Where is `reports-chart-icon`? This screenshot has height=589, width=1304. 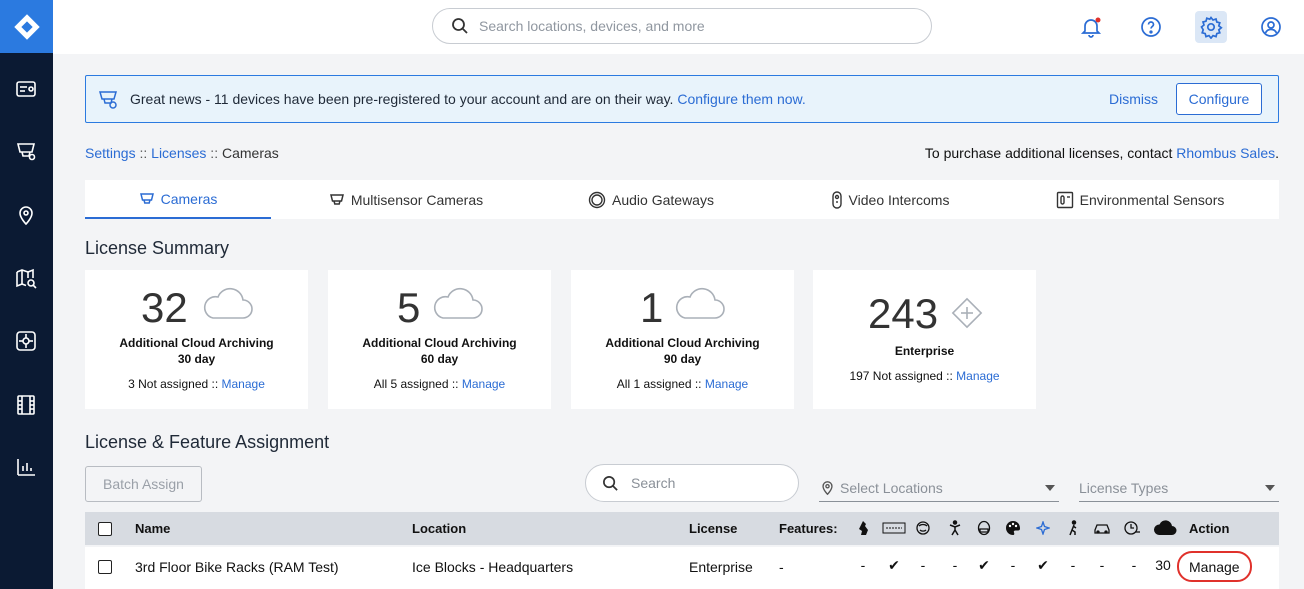
reports-chart-icon is located at coordinates (26, 467).